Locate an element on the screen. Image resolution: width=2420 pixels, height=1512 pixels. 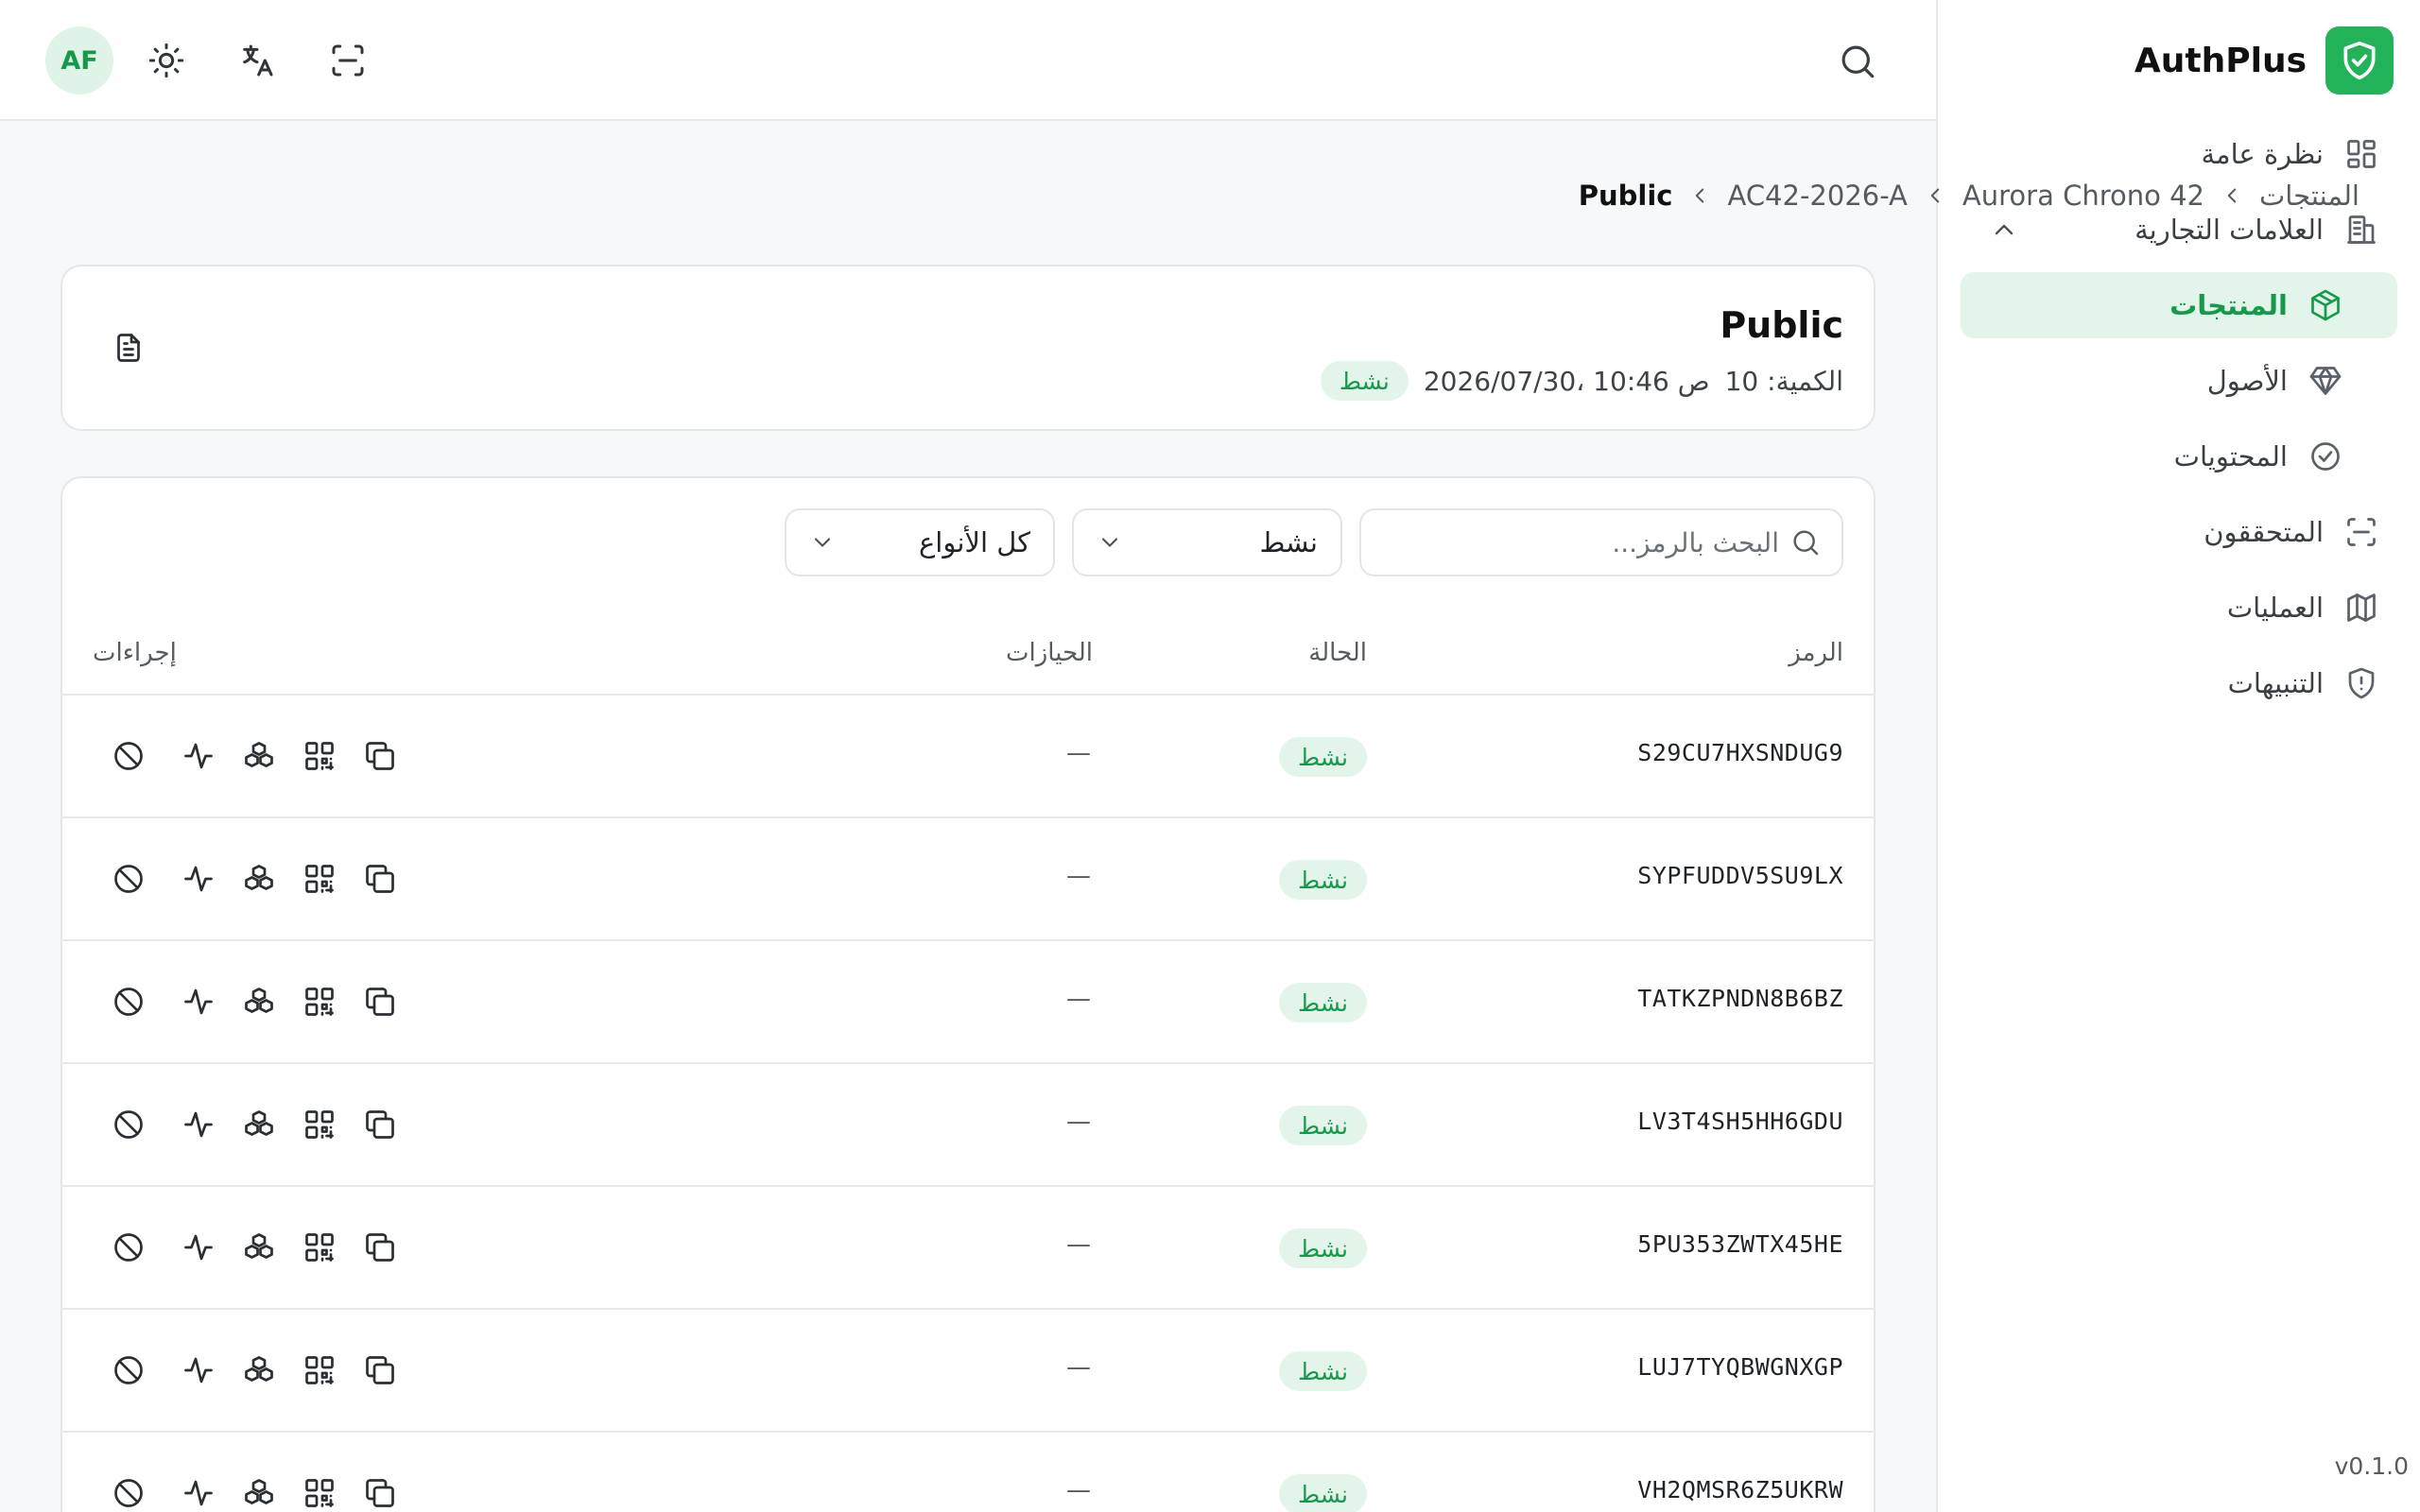
code-search-box is located at coordinates (1601, 542).